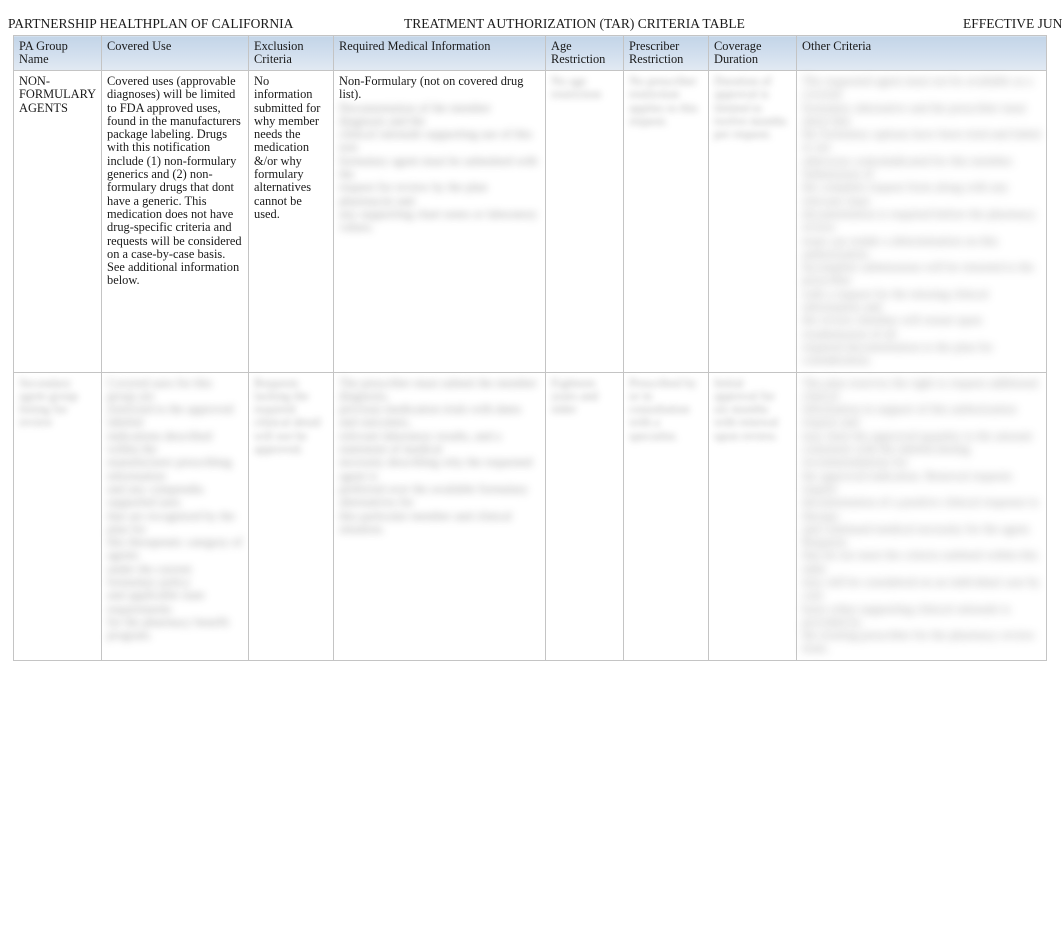  I want to click on column-header-exclusion-criteria: Exclusion Criteria, so click(291, 53).